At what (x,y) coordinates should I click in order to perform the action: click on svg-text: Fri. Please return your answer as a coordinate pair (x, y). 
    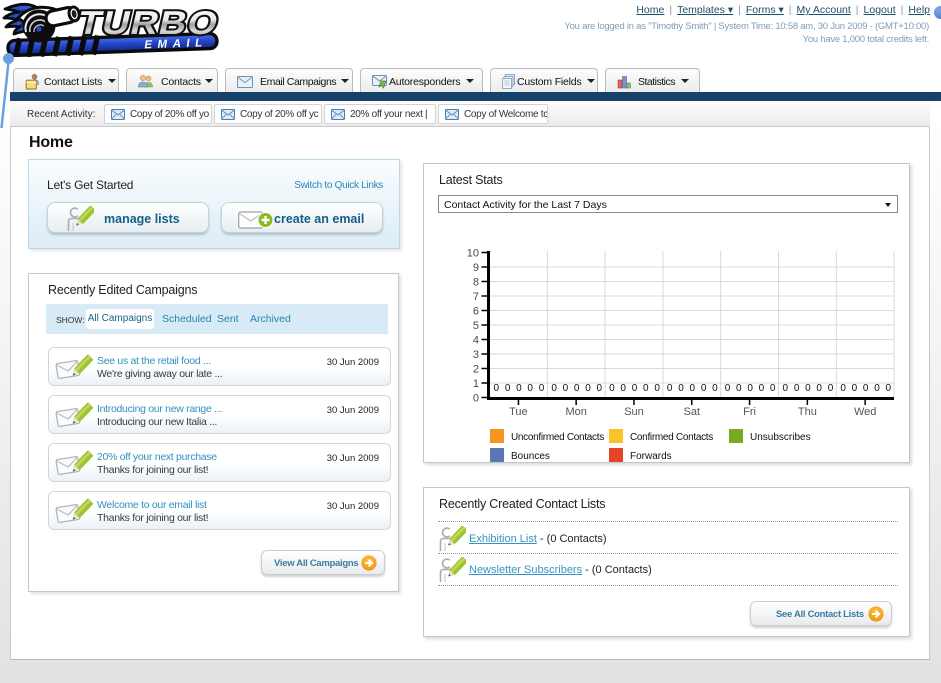
    Looking at the image, I should click on (749, 412).